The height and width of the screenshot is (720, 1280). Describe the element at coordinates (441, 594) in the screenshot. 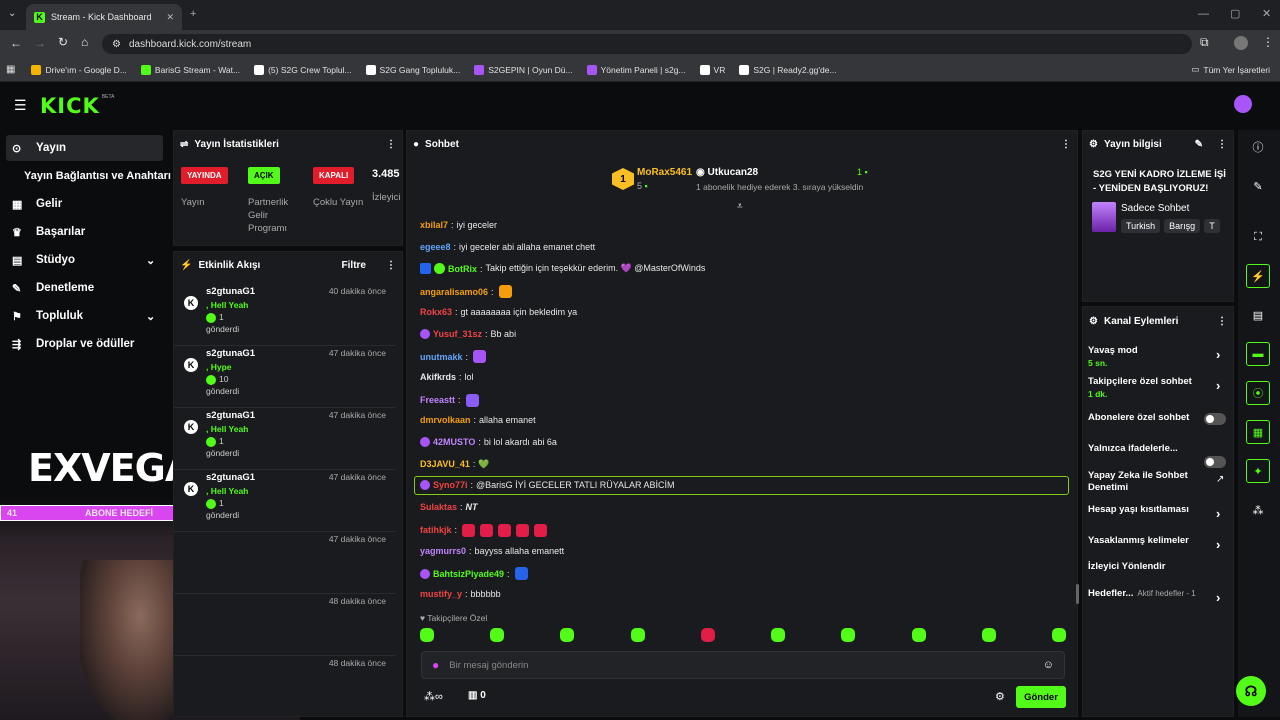

I see `chat-username: mustify_y` at that location.